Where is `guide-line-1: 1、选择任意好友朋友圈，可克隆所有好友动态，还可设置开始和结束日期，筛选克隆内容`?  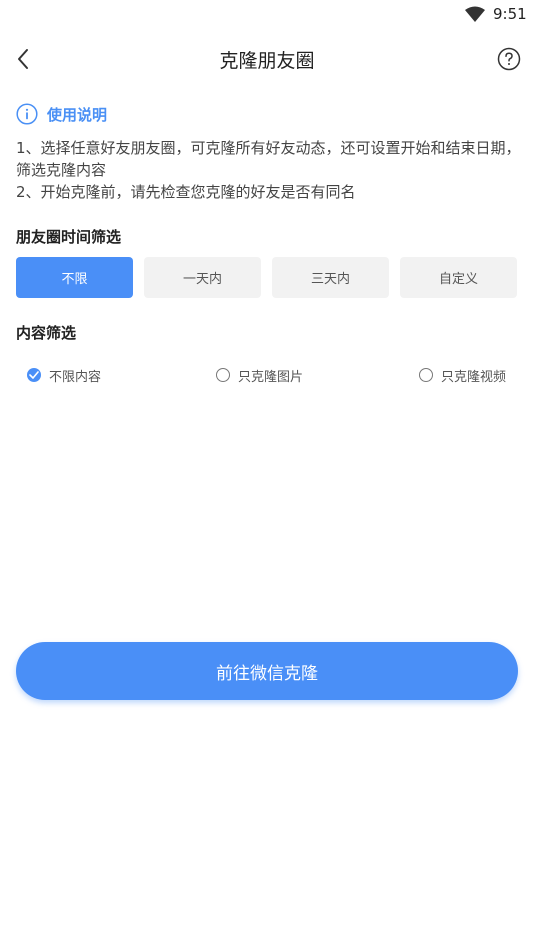
guide-line-1: 1、选择任意好友朋友圈，可克隆所有好友动态，还可设置开始和结束日期，筛选克隆内容 is located at coordinates (268, 159).